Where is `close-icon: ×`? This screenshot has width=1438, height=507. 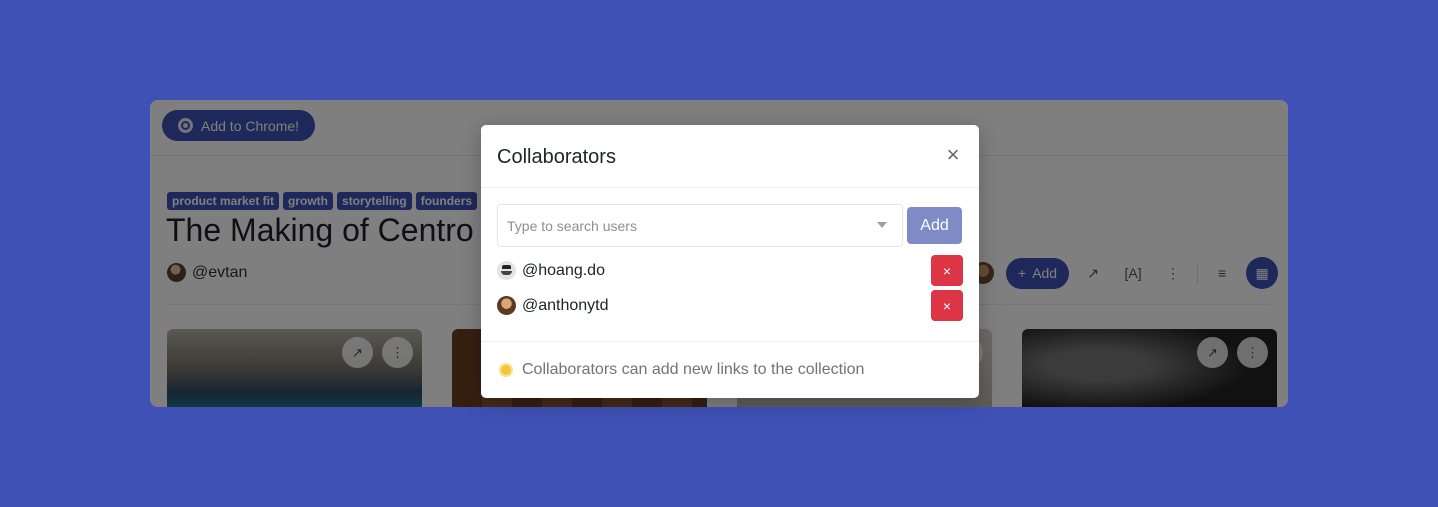
close-icon: × is located at coordinates (953, 154).